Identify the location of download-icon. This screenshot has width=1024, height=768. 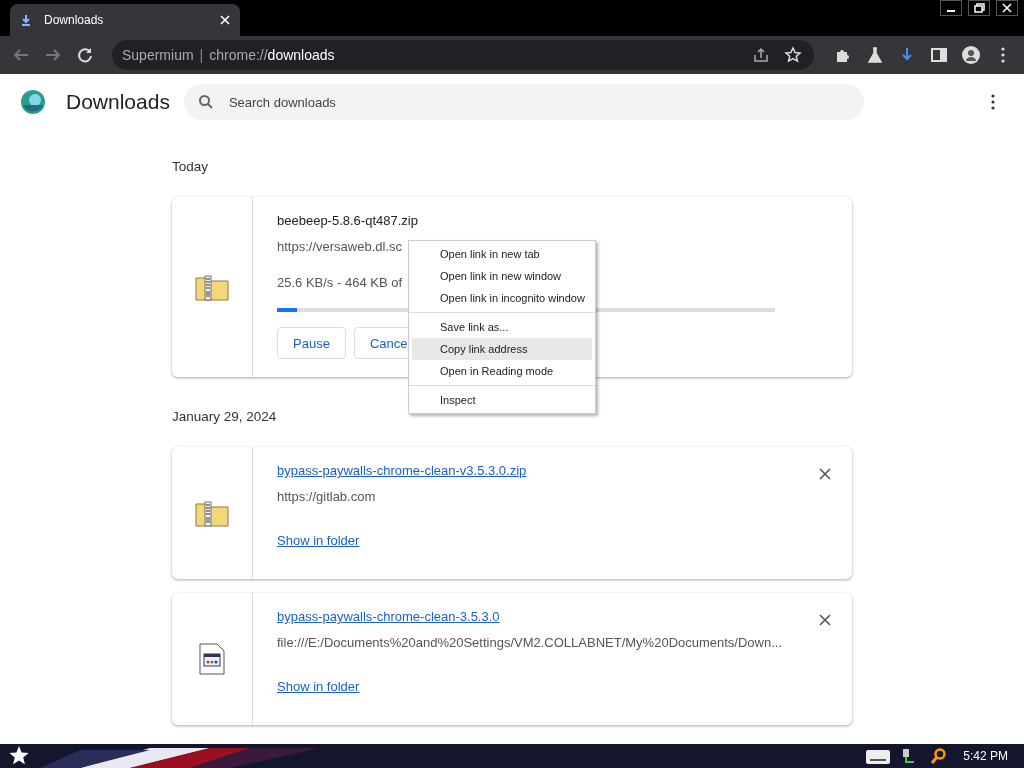
(26, 20).